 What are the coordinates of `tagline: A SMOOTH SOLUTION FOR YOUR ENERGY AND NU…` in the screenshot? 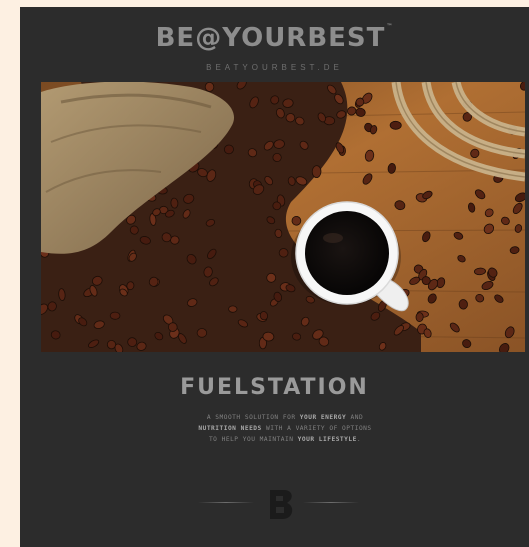 It's located at (285, 428).